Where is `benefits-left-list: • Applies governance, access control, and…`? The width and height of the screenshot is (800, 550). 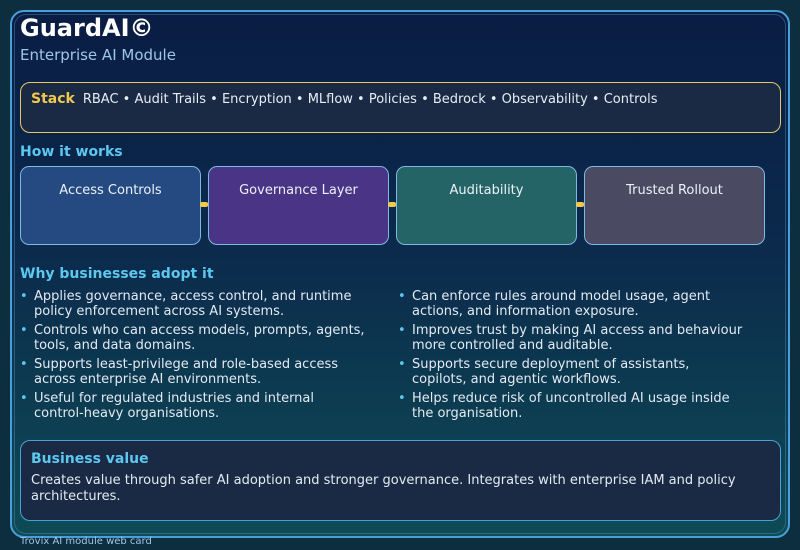
benefits-left-list: • Applies governance, access control, and… is located at coordinates (192, 357).